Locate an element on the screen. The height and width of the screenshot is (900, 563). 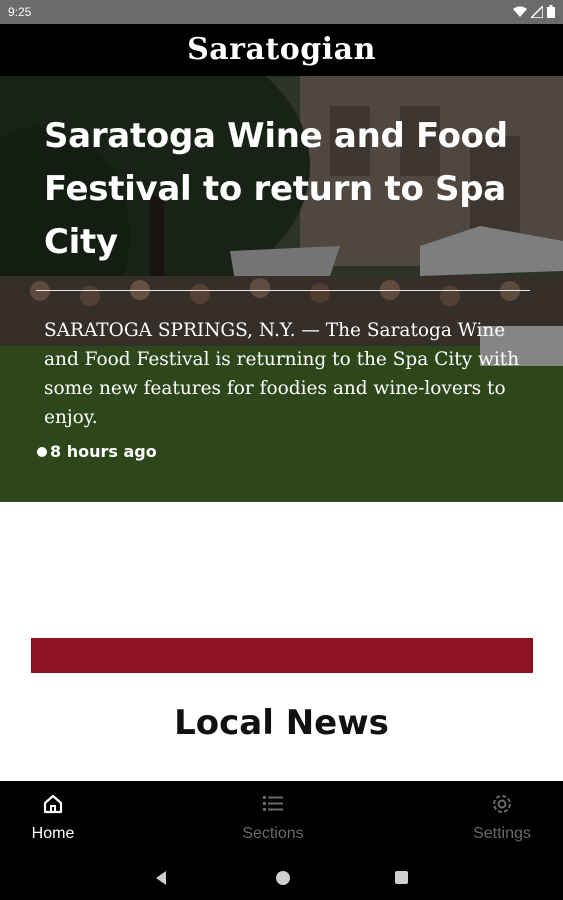
status-icons is located at coordinates (534, 11).